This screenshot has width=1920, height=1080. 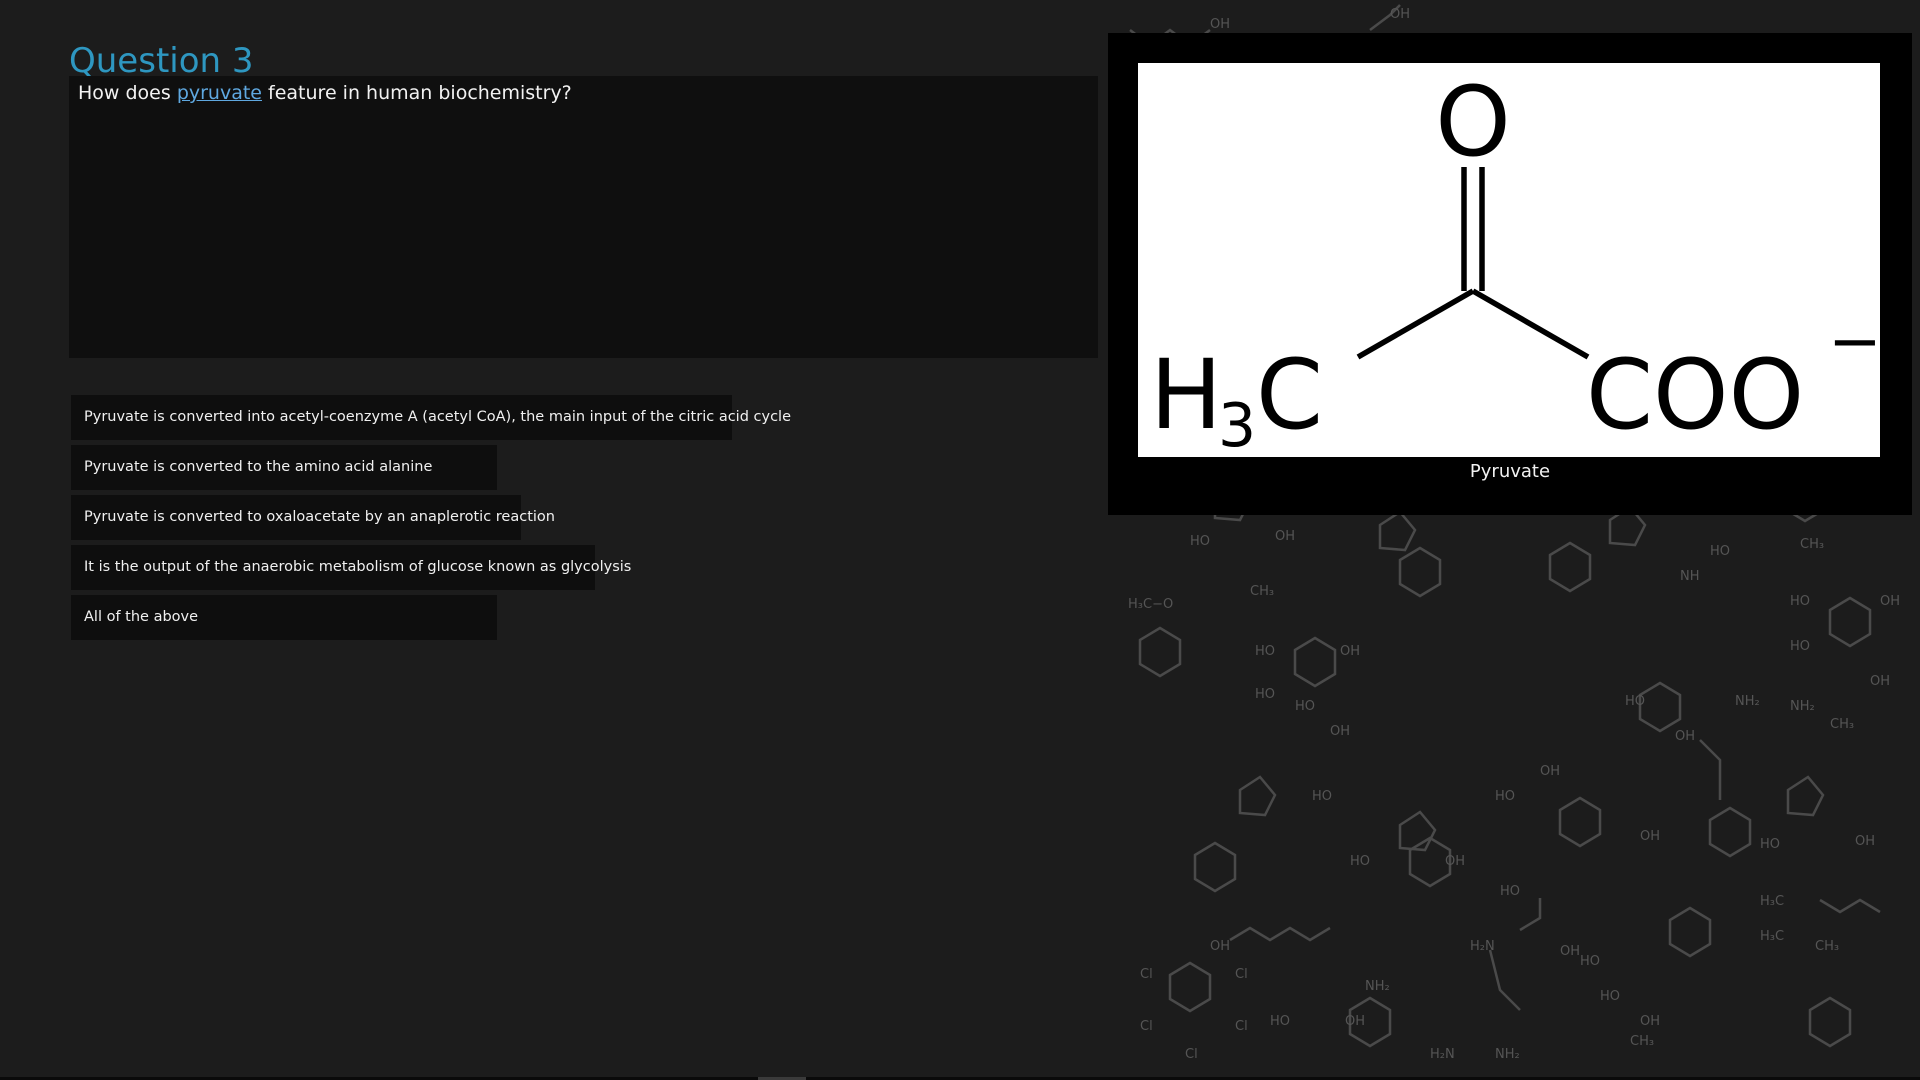 I want to click on question-title: Question 3, so click(x=161, y=60).